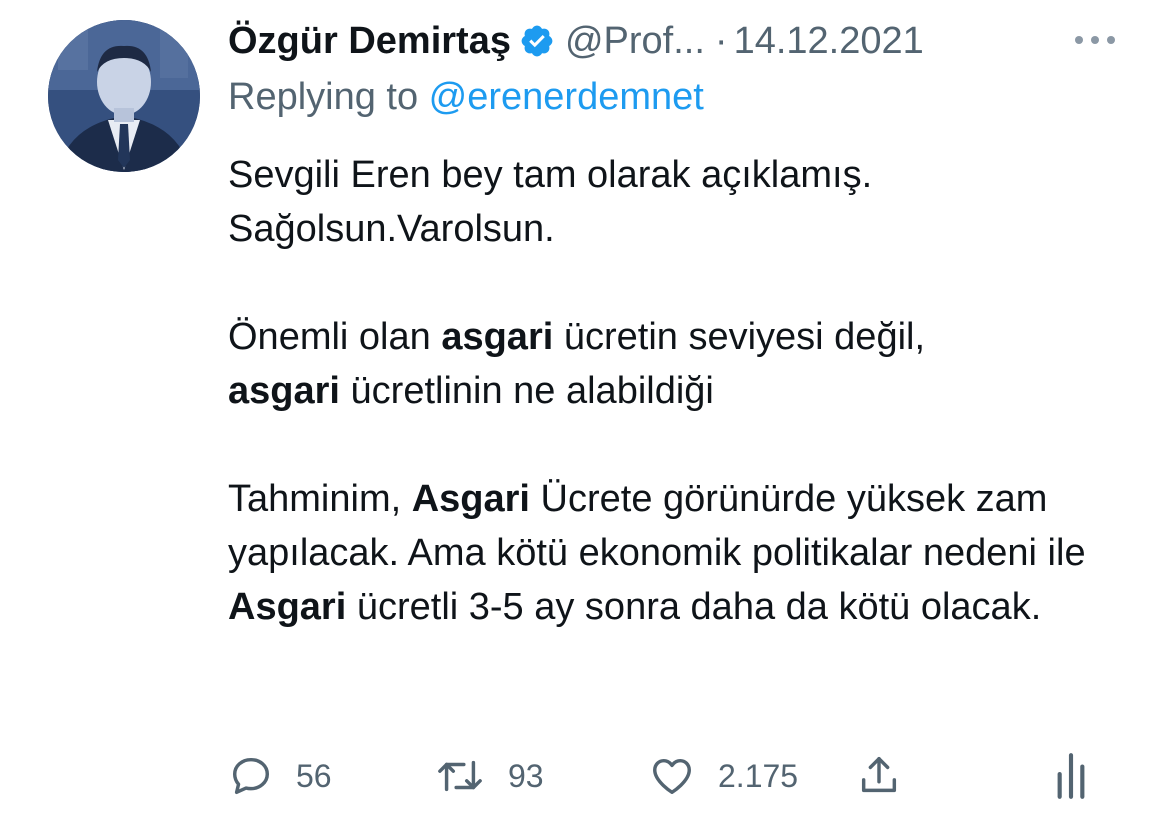  What do you see at coordinates (280, 776) in the screenshot?
I see `reply-button: 56` at bounding box center [280, 776].